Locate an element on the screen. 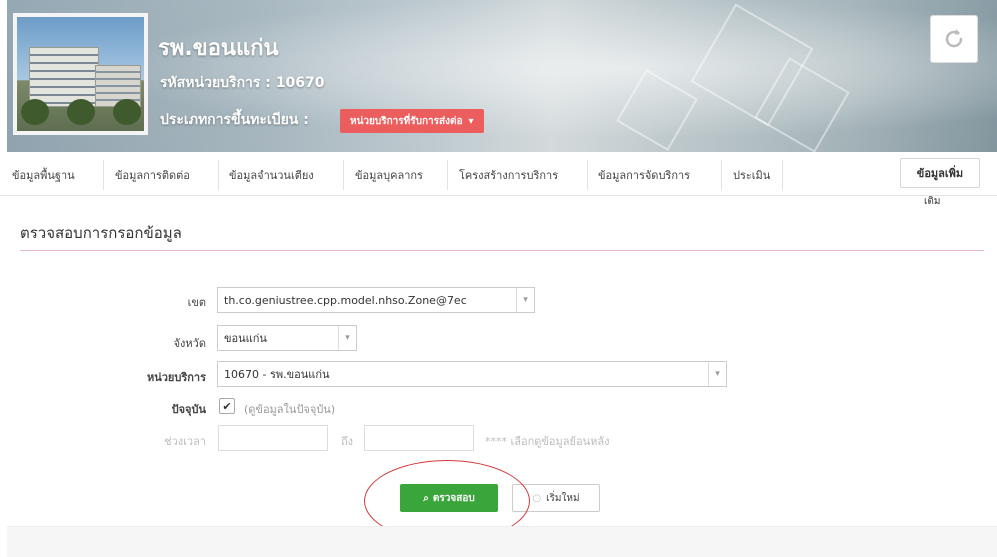 Image resolution: width=997 pixels, height=557 pixels. registration-type-label: ประเภทการขึ้นทะเบียน : is located at coordinates (234, 120).